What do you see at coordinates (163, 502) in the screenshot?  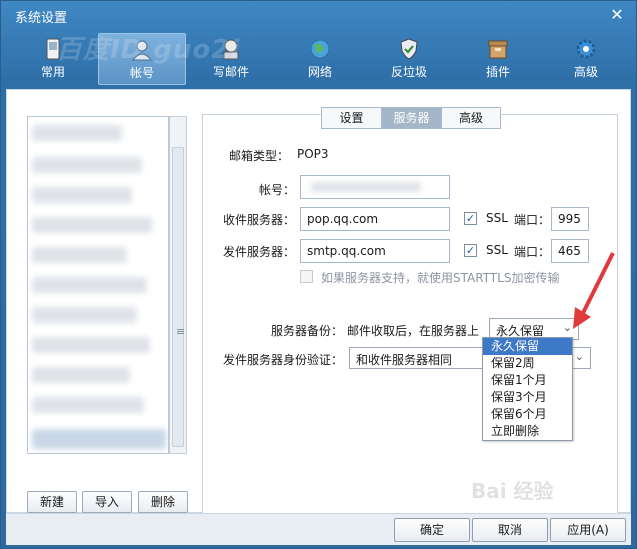 I see `delete-account-button: 删除` at bounding box center [163, 502].